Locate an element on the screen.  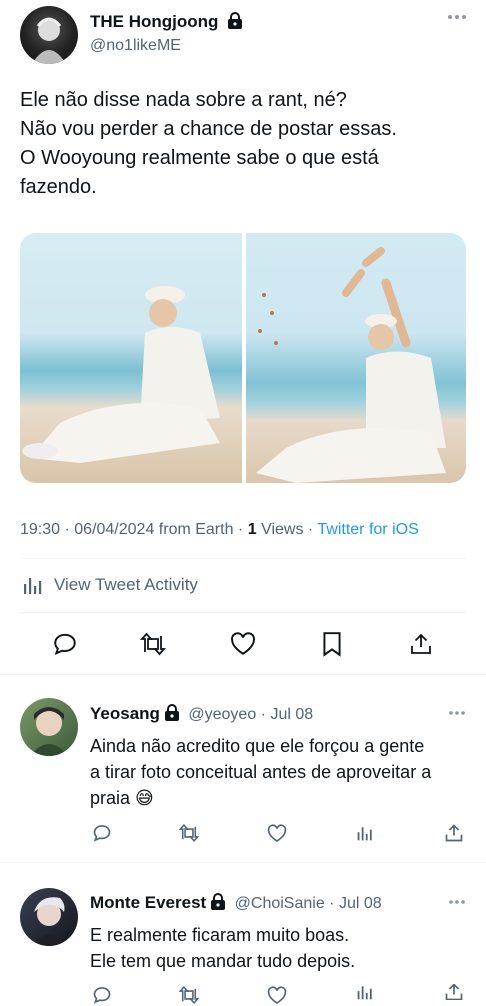
tweet-time: 19:30 is located at coordinates (40, 529).